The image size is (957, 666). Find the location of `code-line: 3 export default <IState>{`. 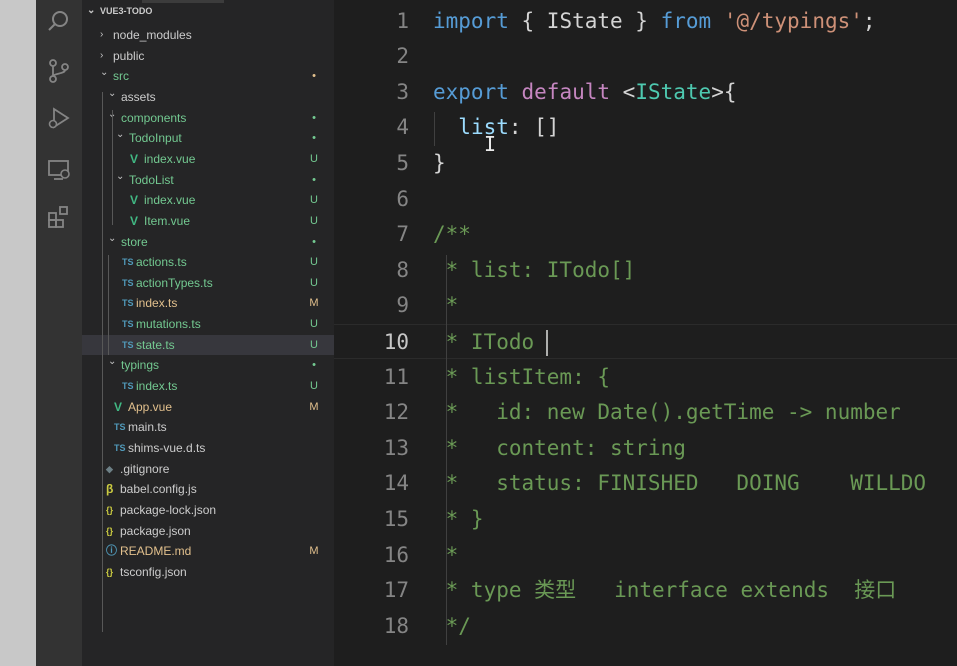

code-line: 3 export default <IState>{ is located at coordinates (645, 93).